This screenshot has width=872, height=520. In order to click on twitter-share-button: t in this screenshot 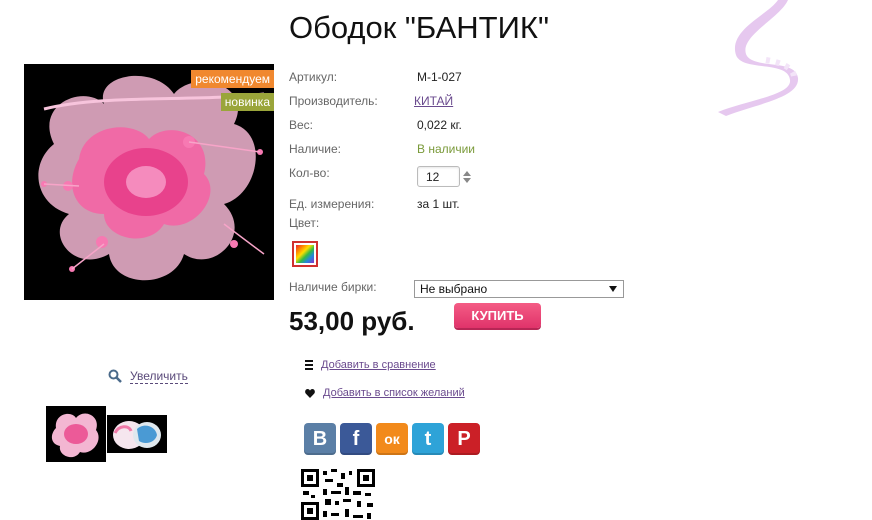, I will do `click(428, 439)`.